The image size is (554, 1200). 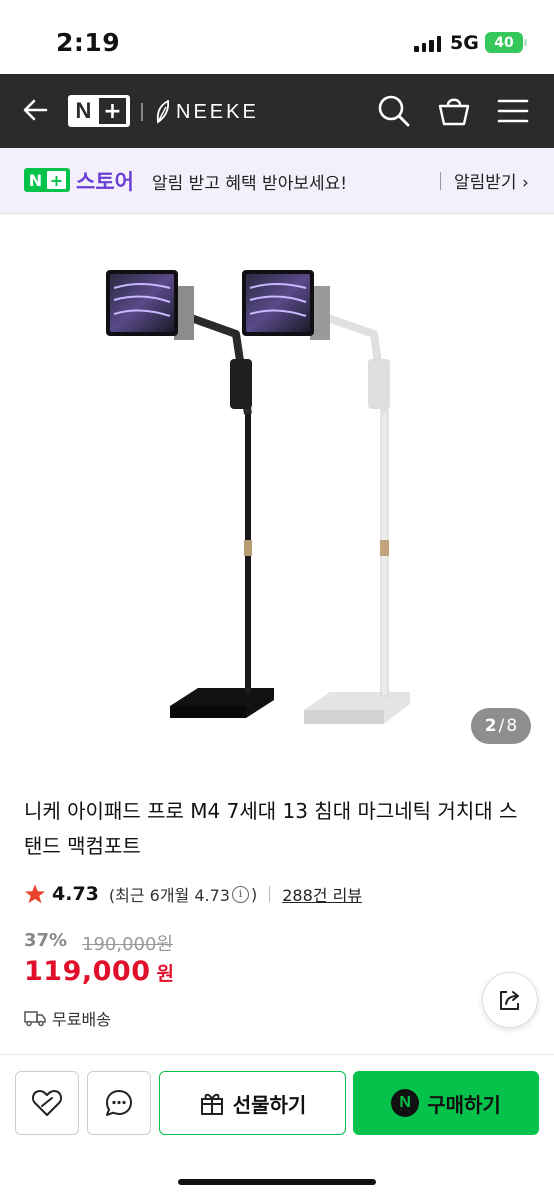 I want to click on recent-rating: (최근 6개월 4.73 i ), so click(x=183, y=894).